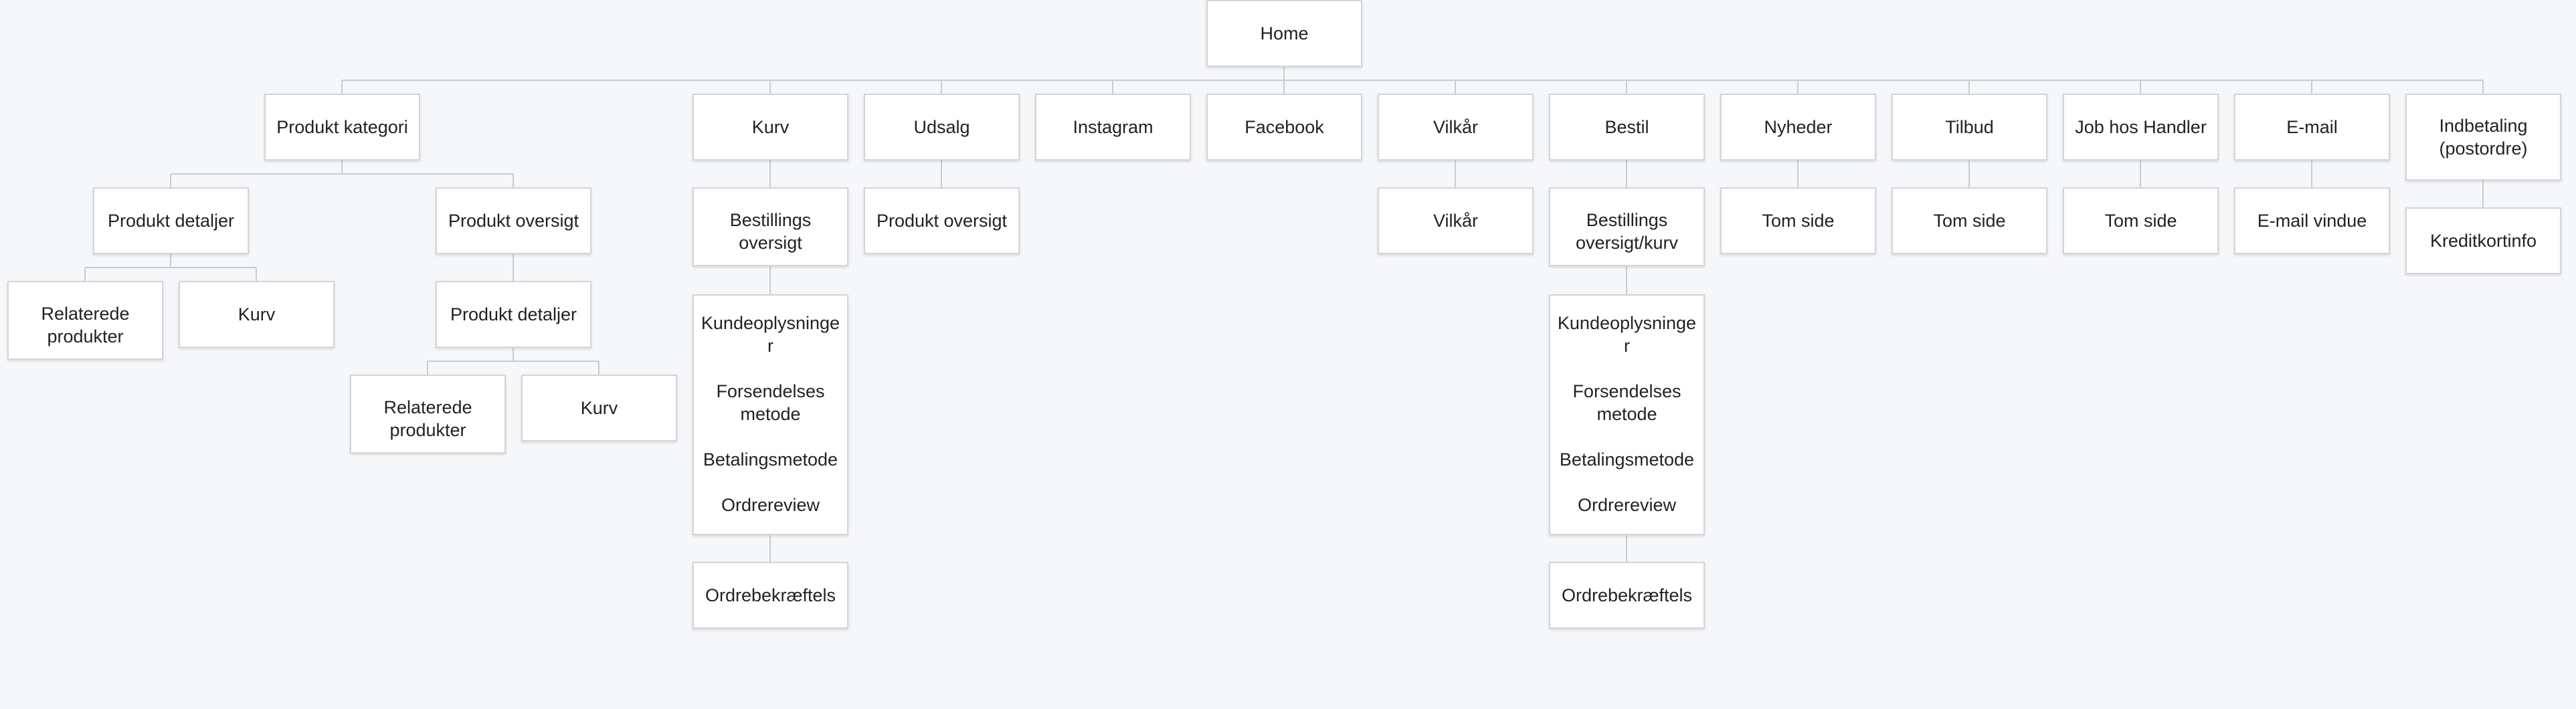 Image resolution: width=2576 pixels, height=709 pixels. I want to click on node-job-tom-side: Tom side, so click(2141, 220).